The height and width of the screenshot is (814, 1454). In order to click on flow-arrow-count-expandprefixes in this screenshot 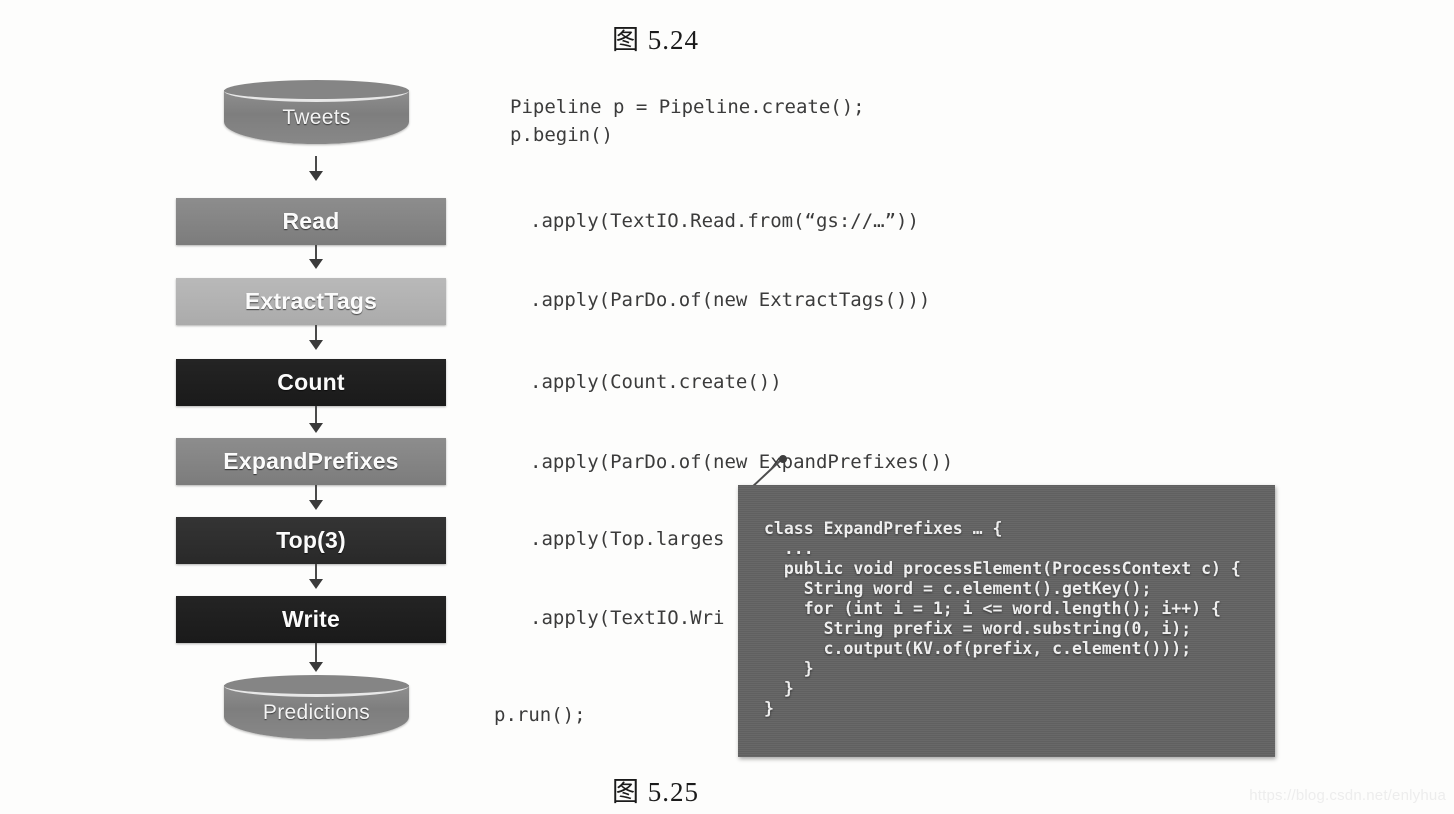, I will do `click(316, 421)`.